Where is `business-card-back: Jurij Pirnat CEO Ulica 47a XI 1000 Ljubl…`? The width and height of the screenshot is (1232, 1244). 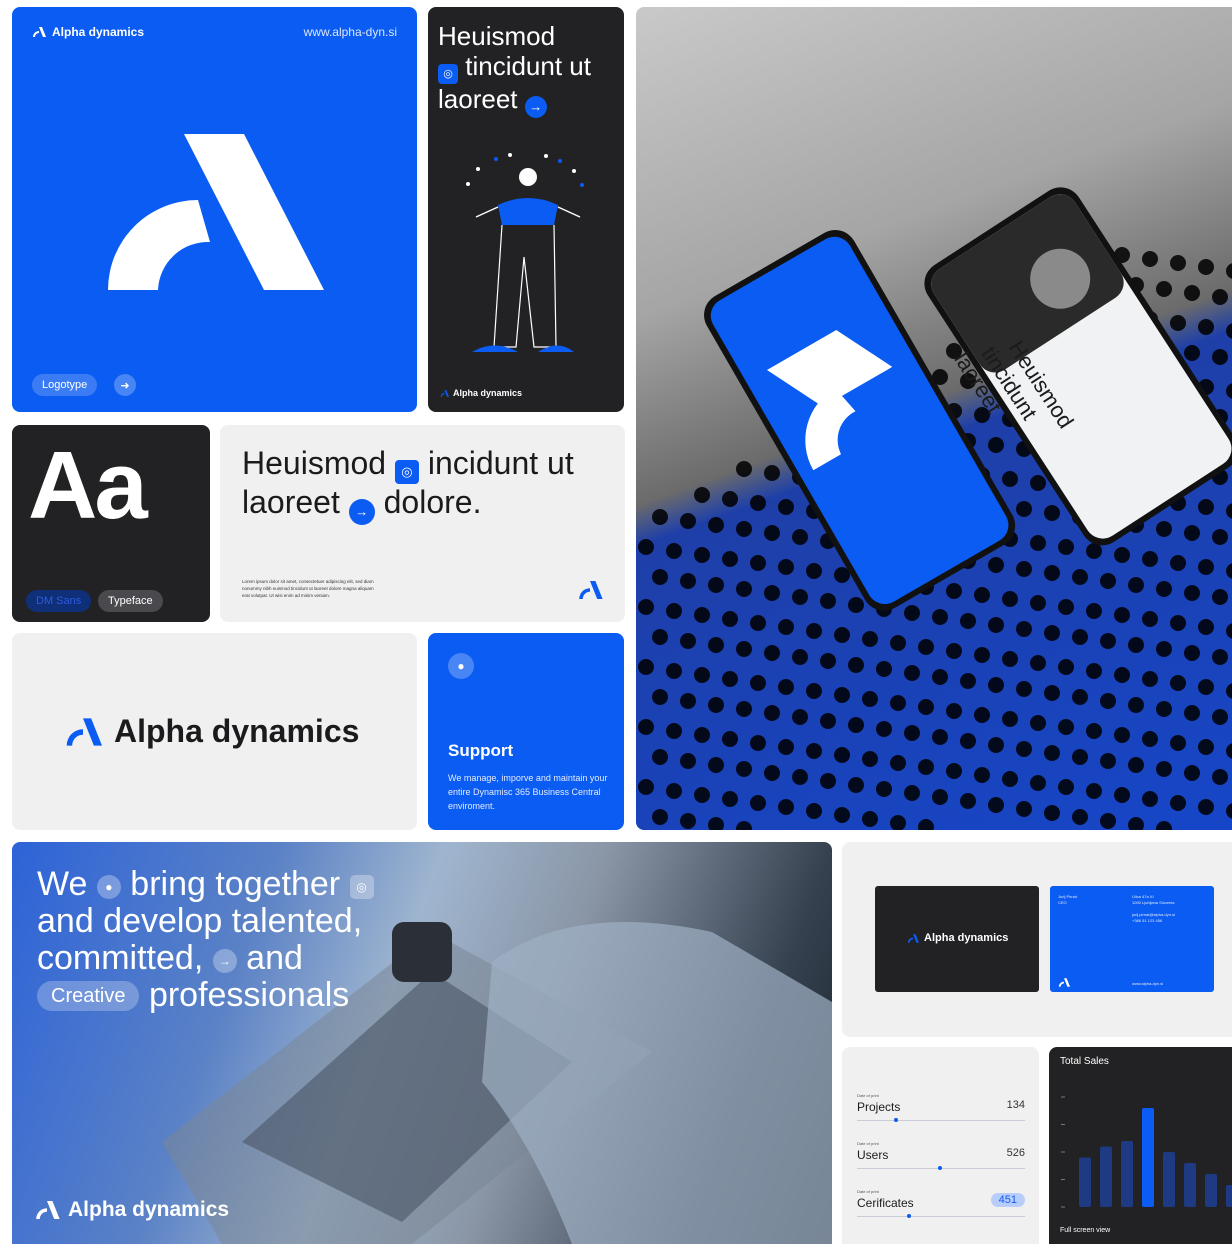 business-card-back: Jurij Pirnat CEO Ulica 47a XI 1000 Ljubl… is located at coordinates (1132, 939).